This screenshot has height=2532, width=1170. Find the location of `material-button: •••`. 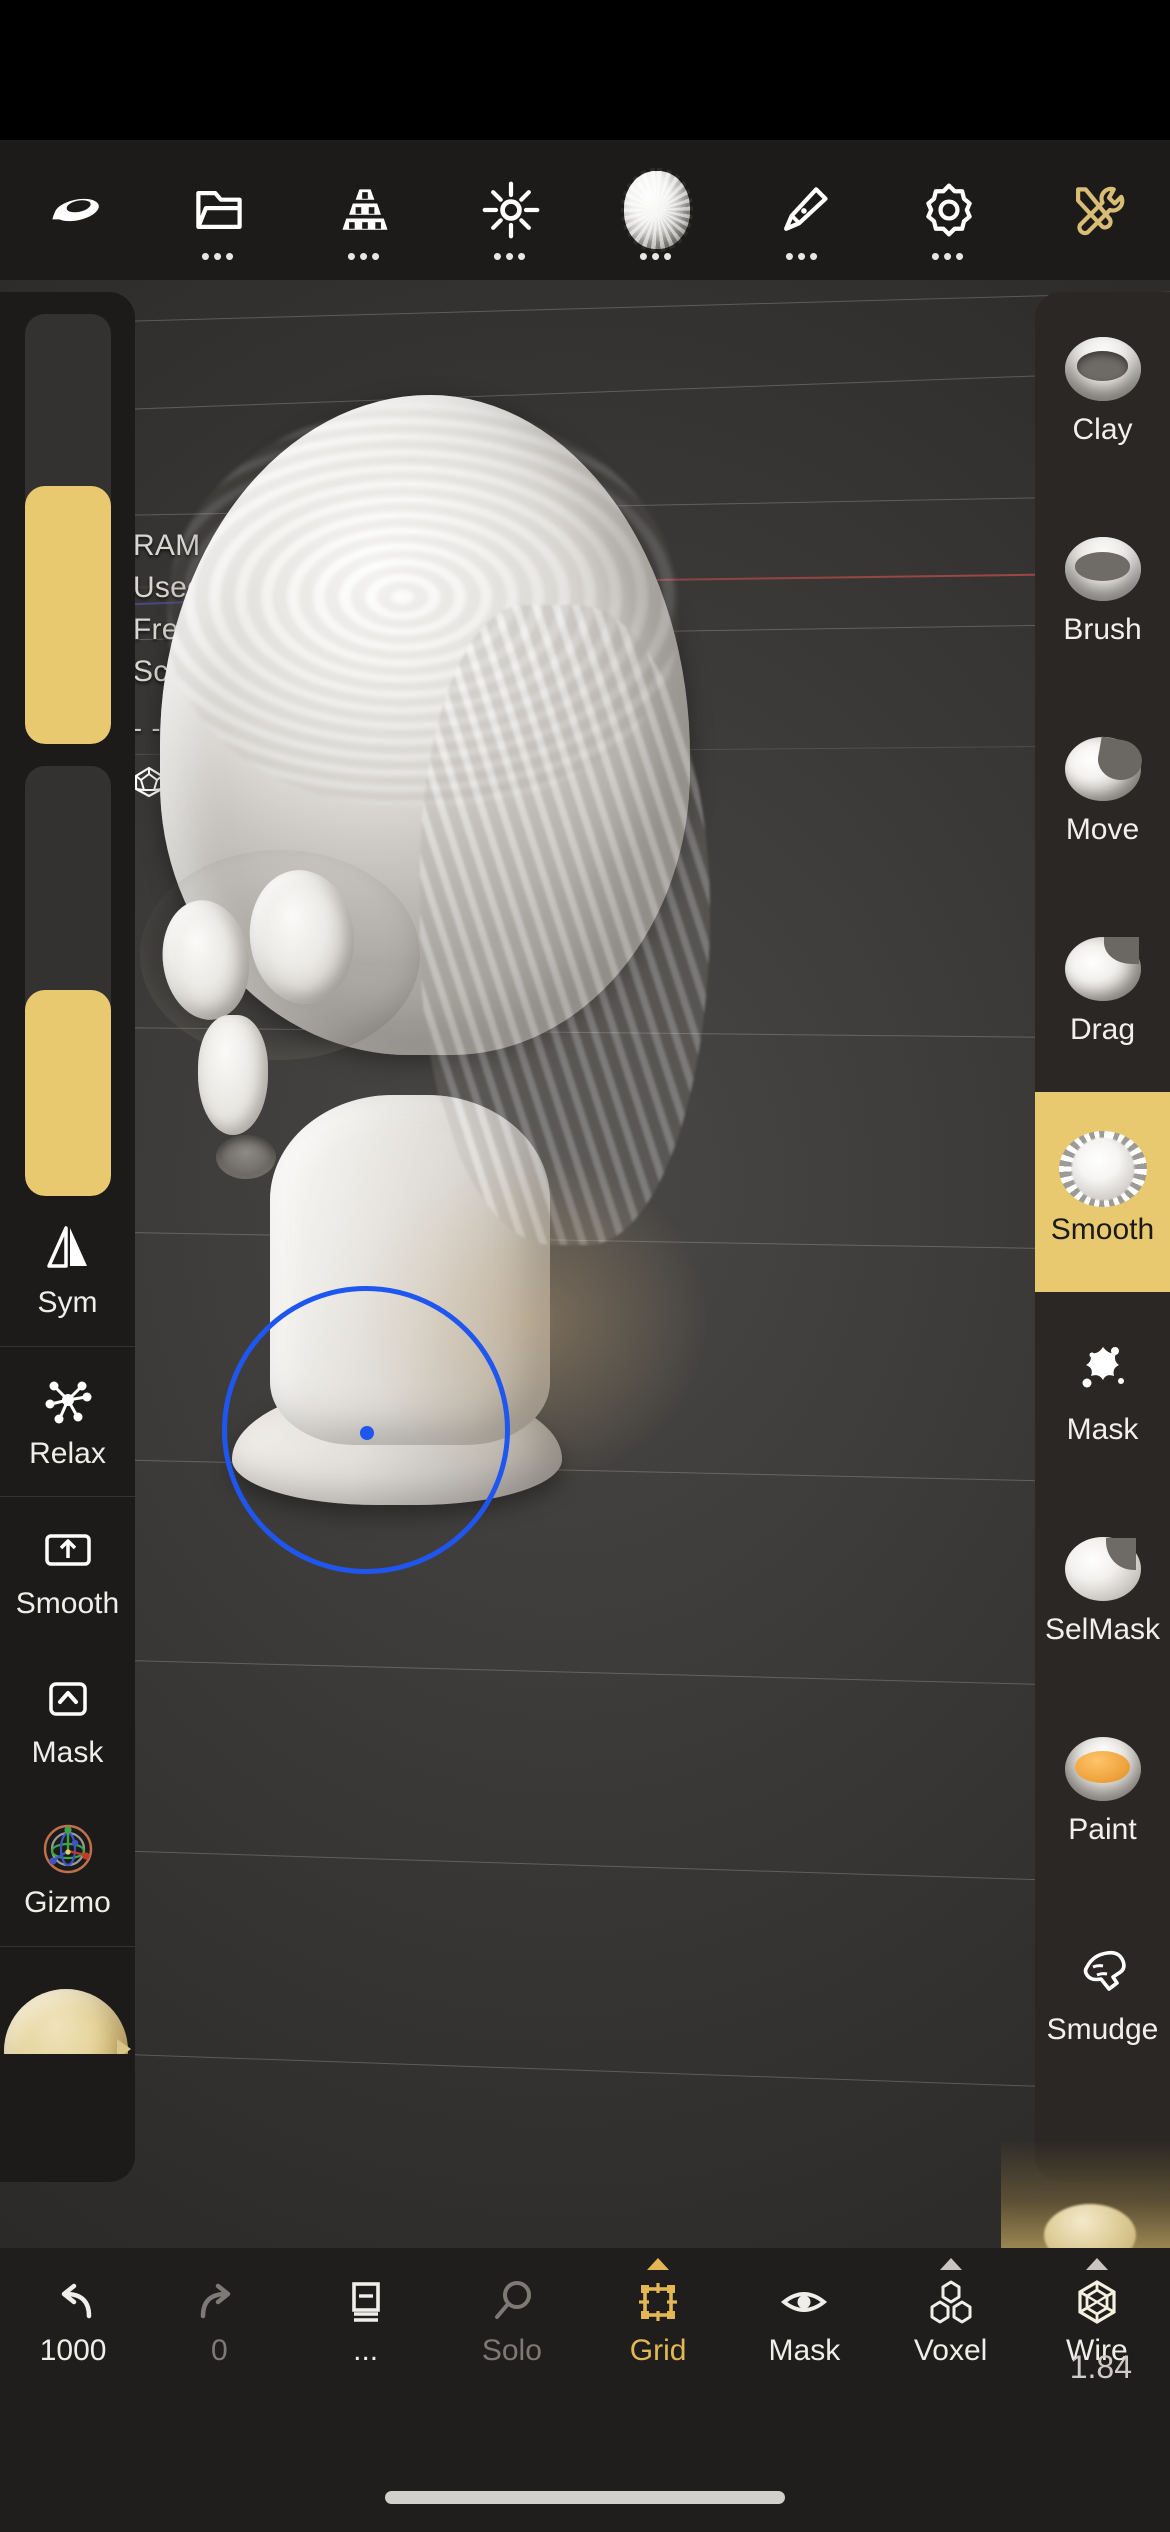

material-button: ••• is located at coordinates (657, 210).